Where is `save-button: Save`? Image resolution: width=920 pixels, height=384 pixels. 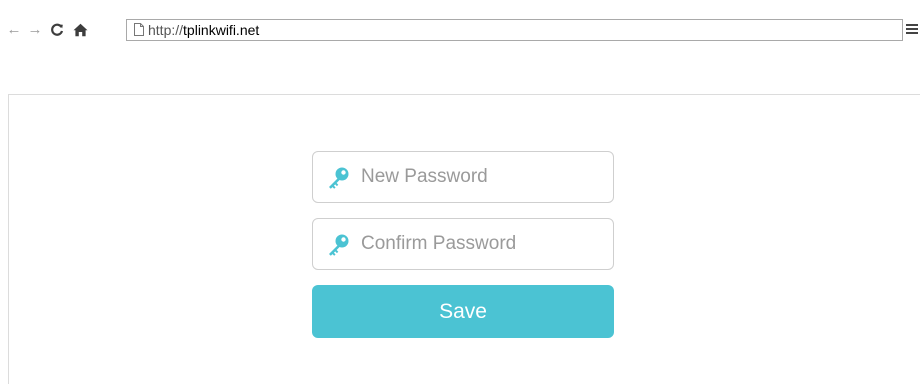
save-button: Save is located at coordinates (463, 311).